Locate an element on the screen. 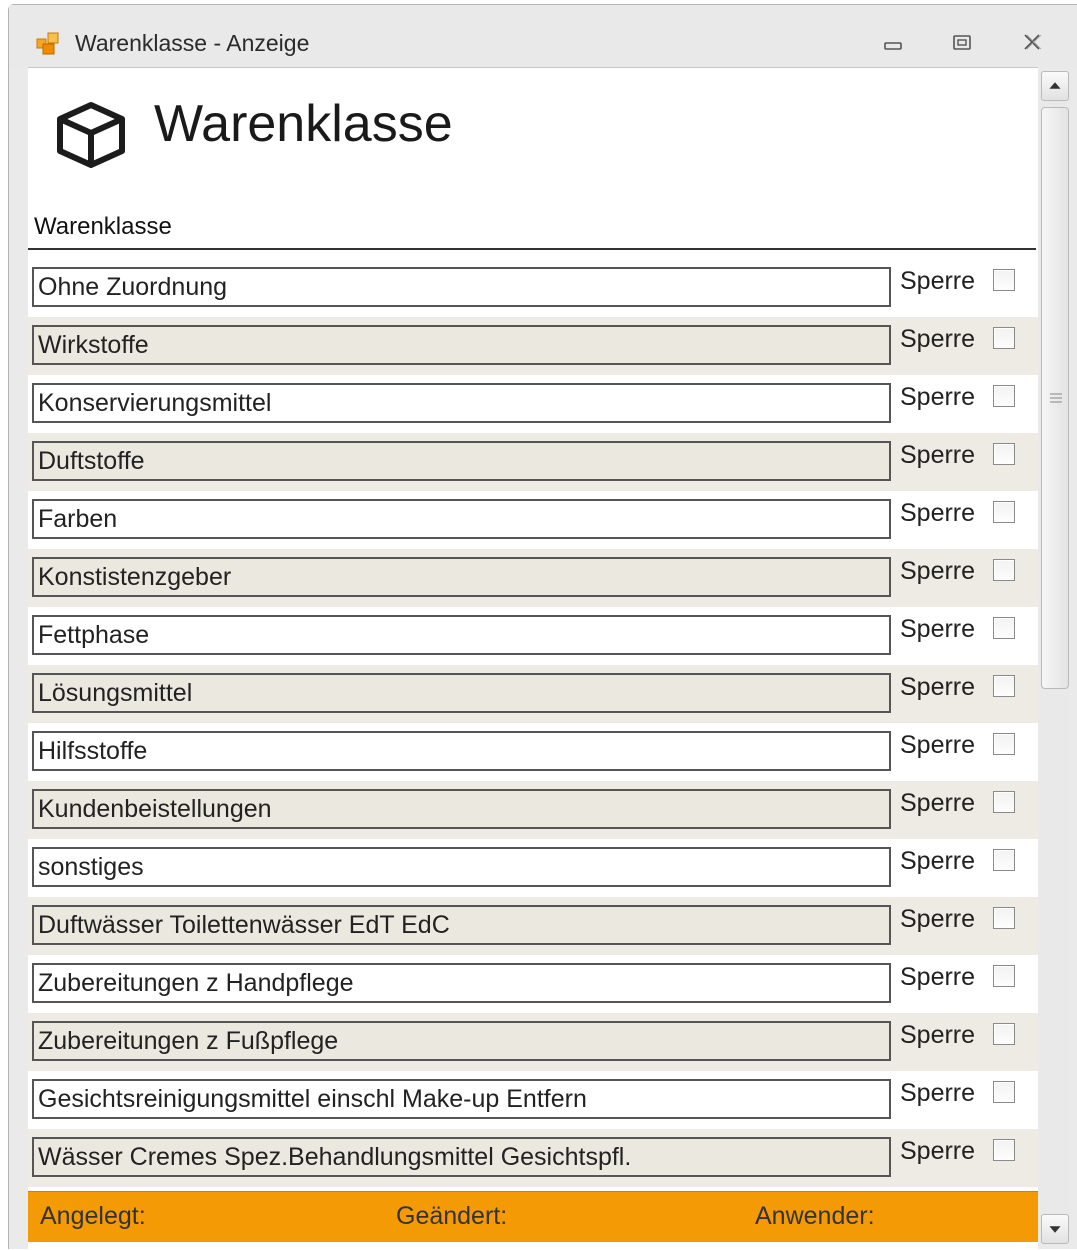 This screenshot has width=1077, height=1250. cube-icon is located at coordinates (91, 135).